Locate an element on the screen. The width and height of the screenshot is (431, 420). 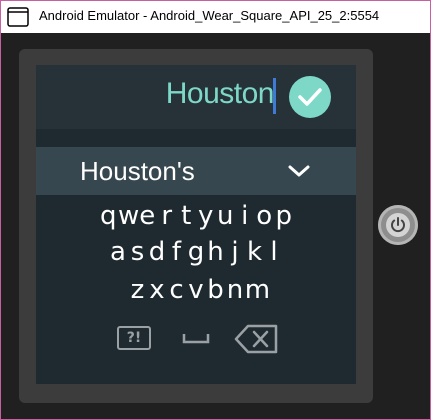
text-input-row: Houston is located at coordinates (196, 97).